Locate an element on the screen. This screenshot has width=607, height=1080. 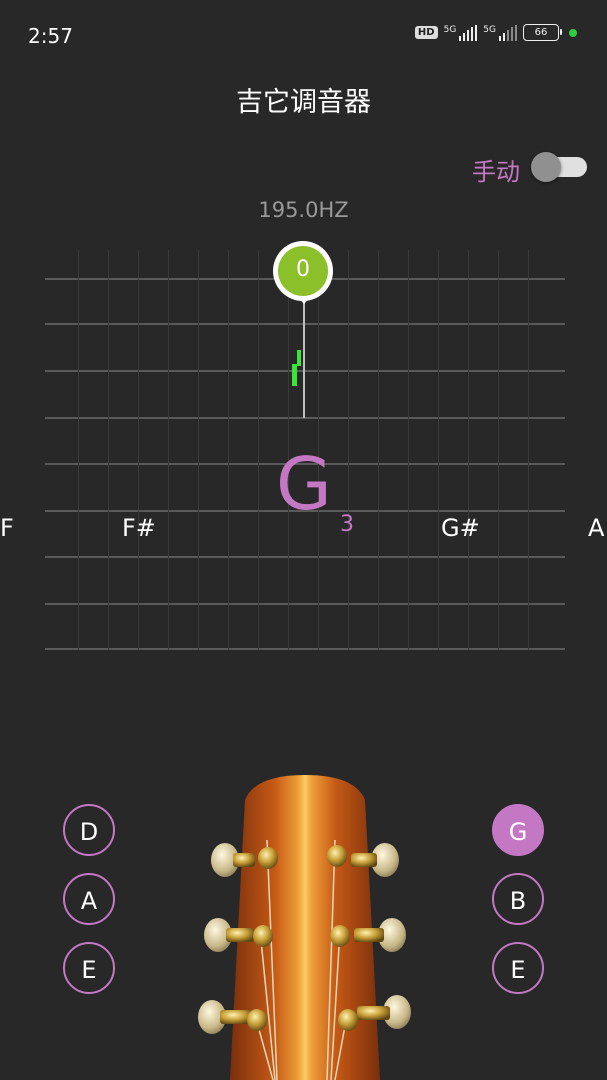
neighbor-note: A is located at coordinates (596, 528).